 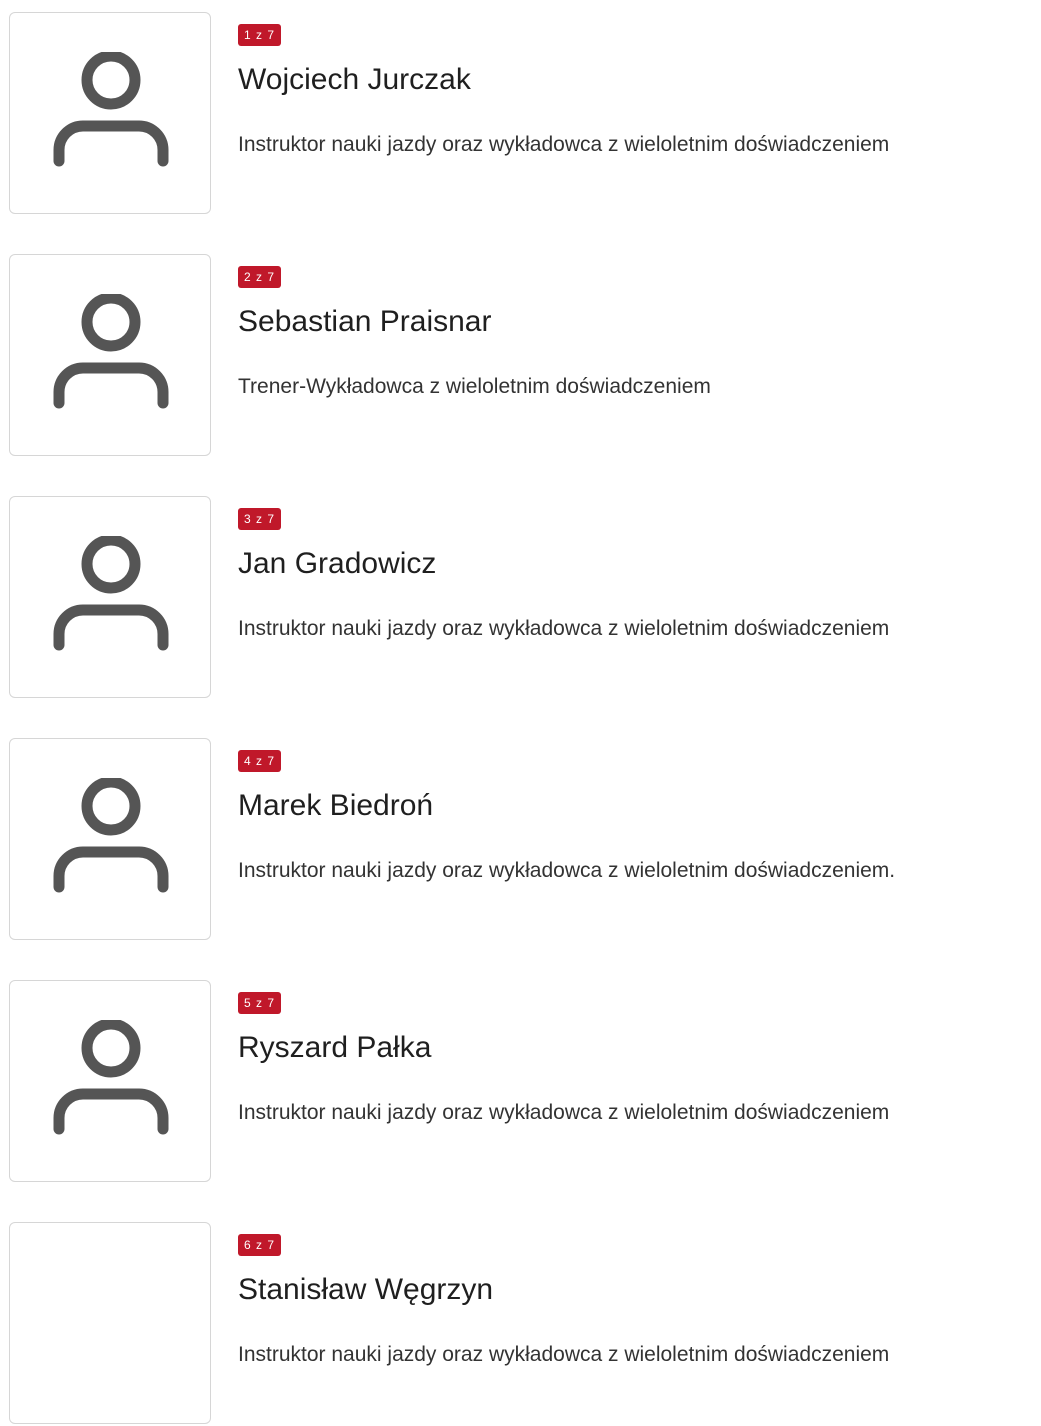 I want to click on position-badge: 1 z 7, so click(x=260, y=35).